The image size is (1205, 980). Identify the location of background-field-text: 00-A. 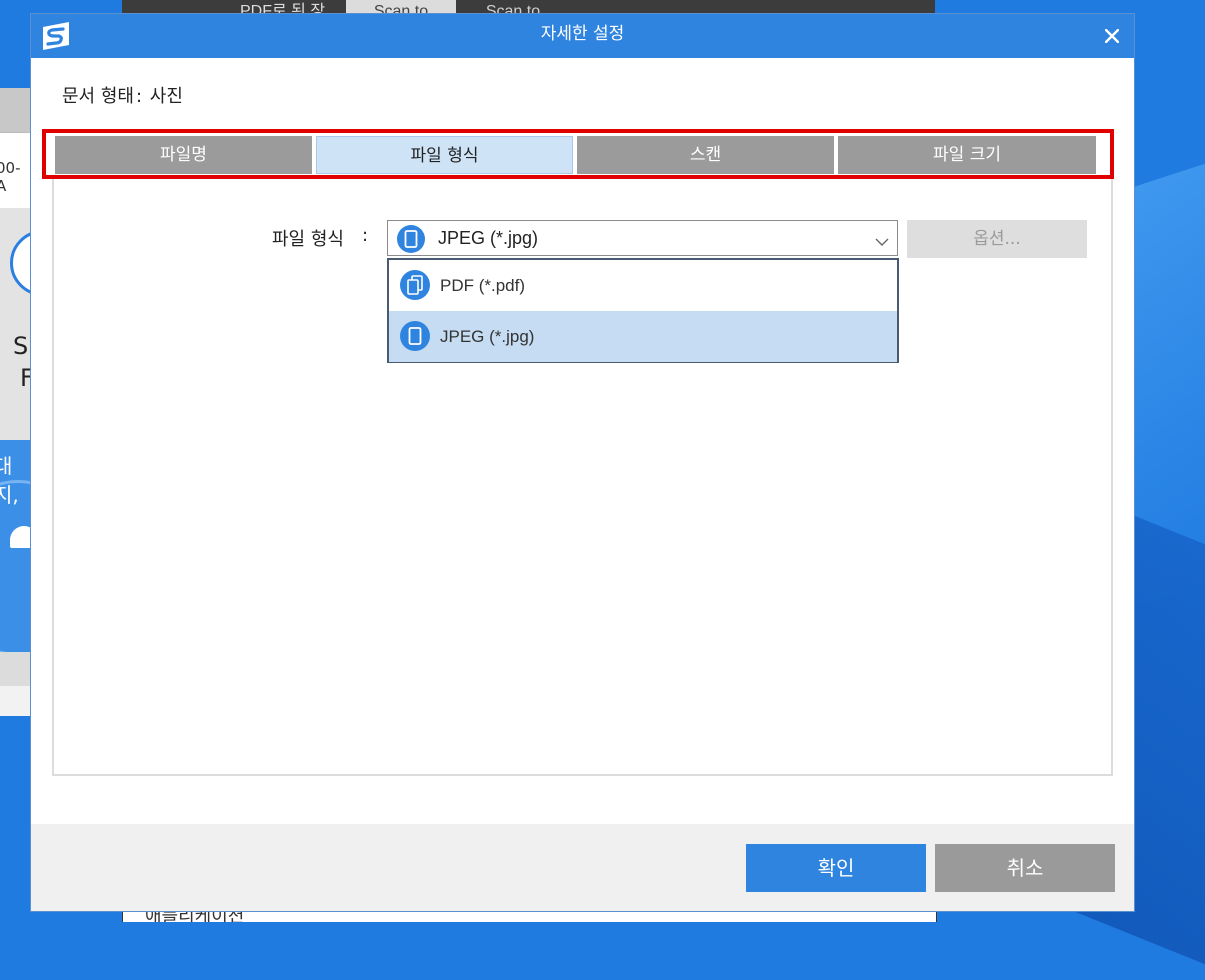
(10, 177).